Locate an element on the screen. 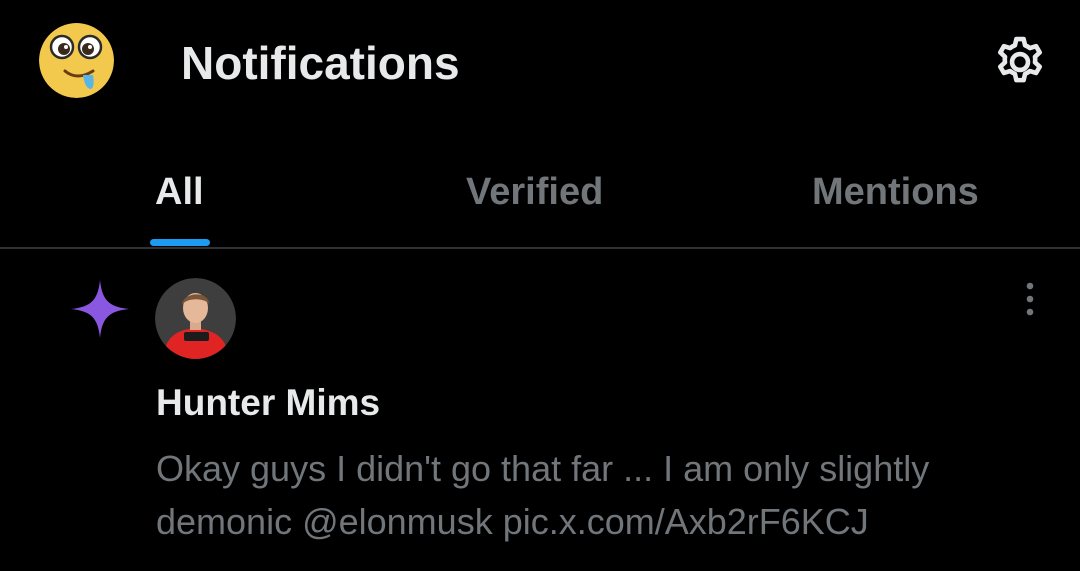  author-avatar is located at coordinates (195, 318).